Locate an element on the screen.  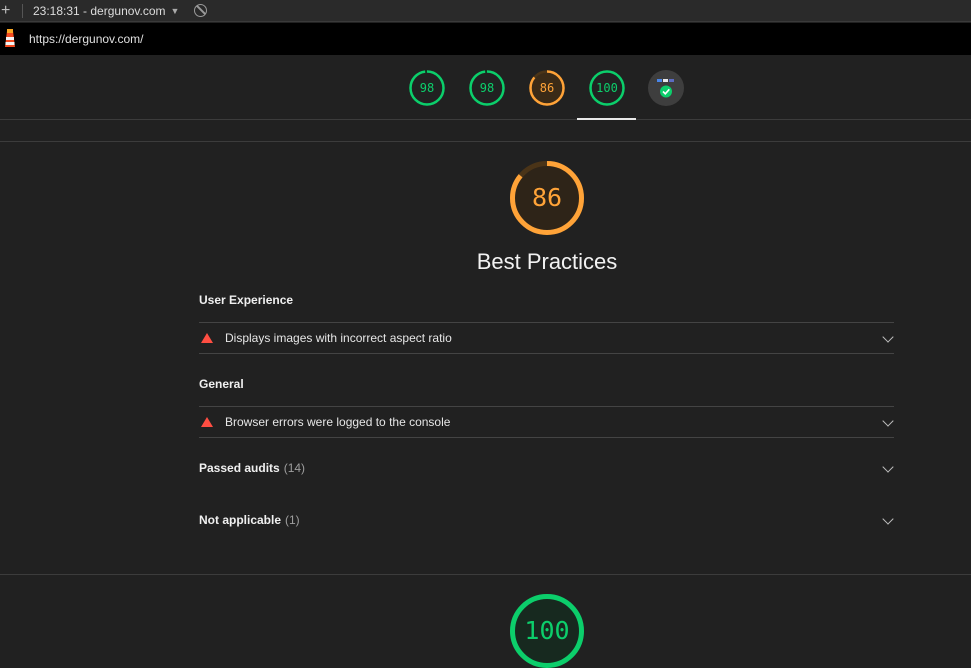
not-applicable-toggle: Not applicable (1) is located at coordinates (546, 520).